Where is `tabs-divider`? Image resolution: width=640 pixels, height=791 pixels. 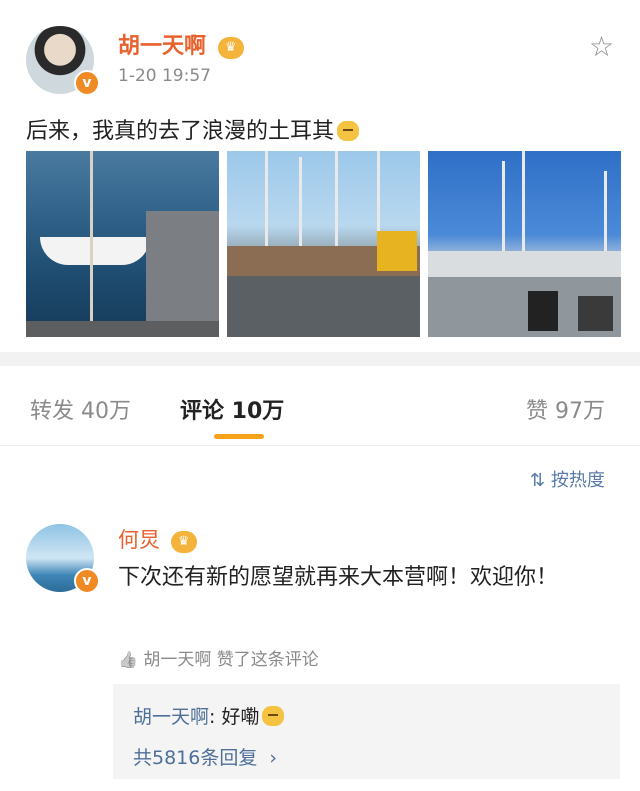 tabs-divider is located at coordinates (320, 445).